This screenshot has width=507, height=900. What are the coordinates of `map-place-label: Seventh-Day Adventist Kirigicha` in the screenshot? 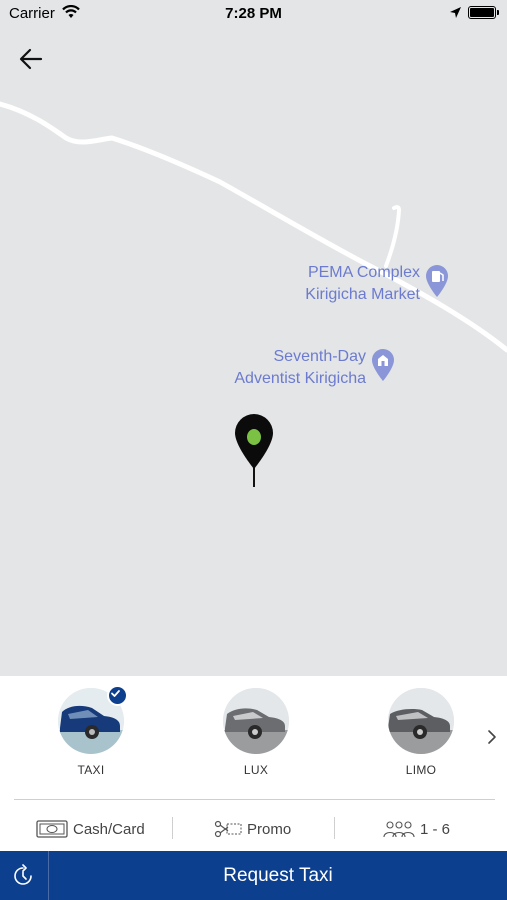 It's located at (300, 367).